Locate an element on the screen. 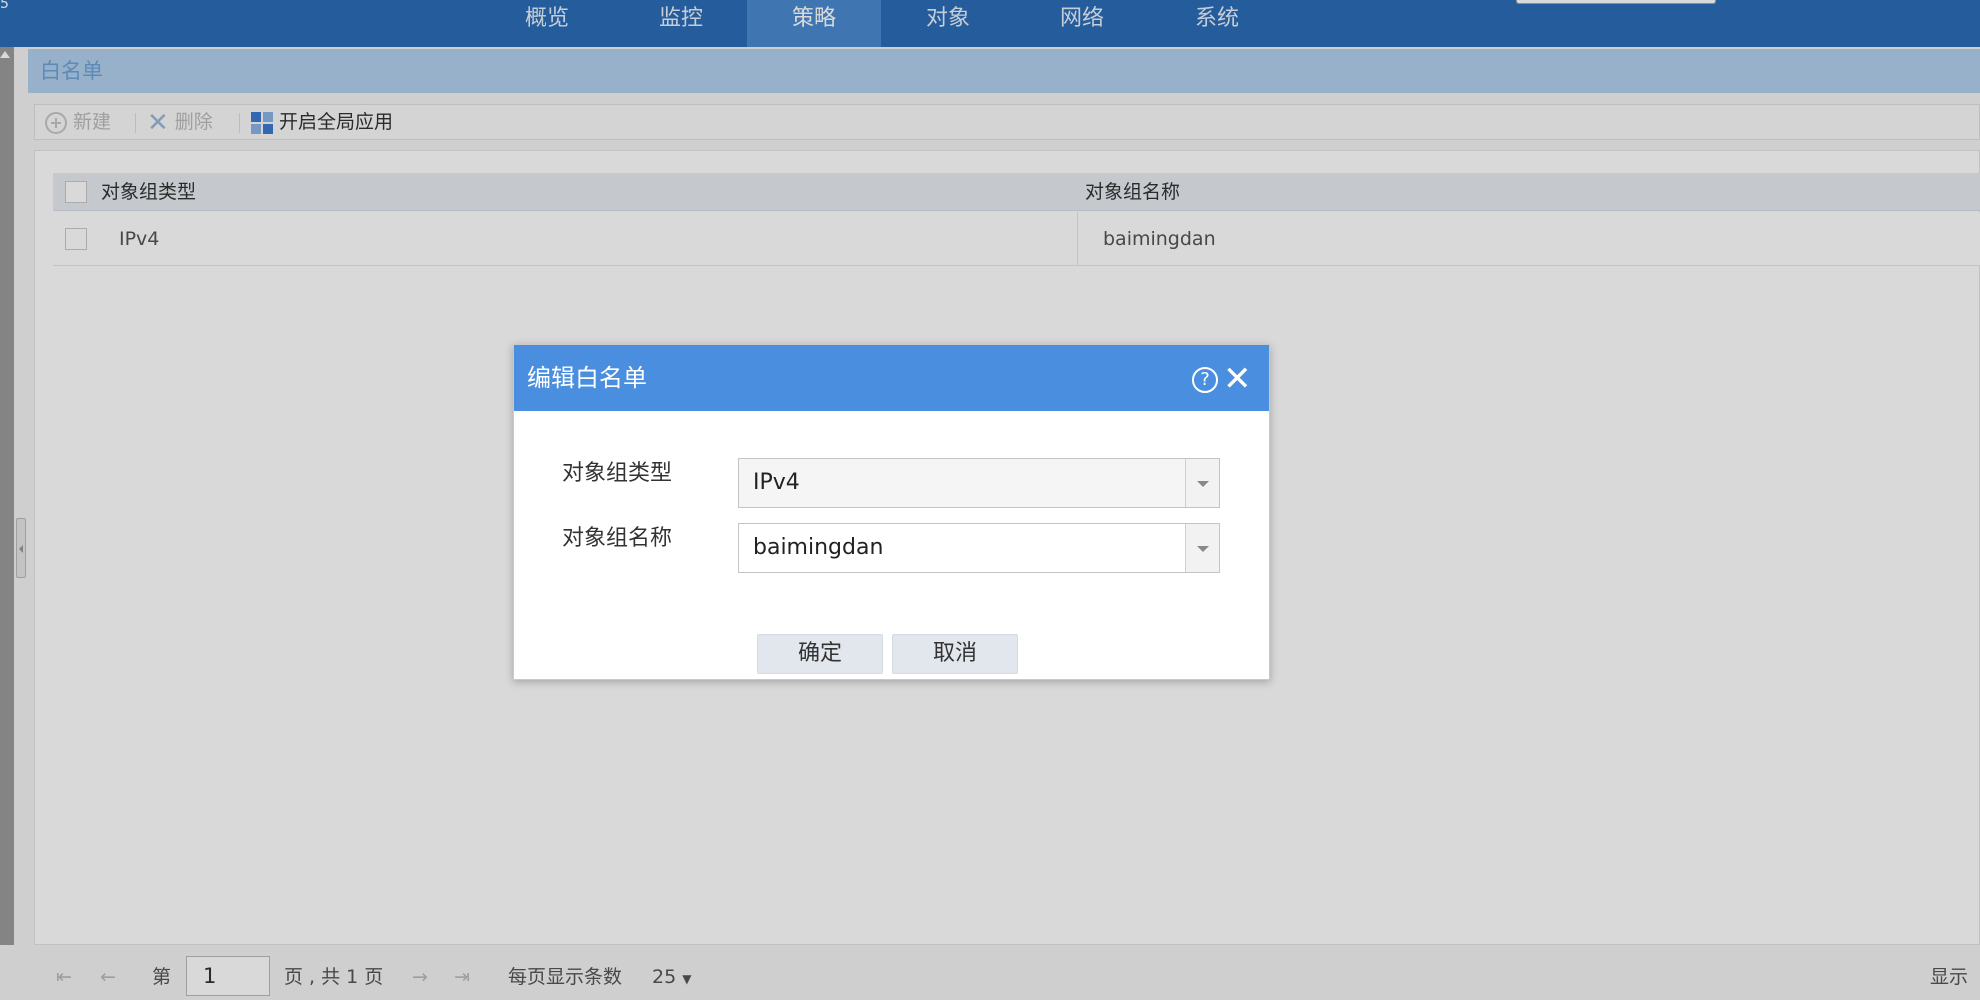  cancel-button: 取消 is located at coordinates (955, 654).